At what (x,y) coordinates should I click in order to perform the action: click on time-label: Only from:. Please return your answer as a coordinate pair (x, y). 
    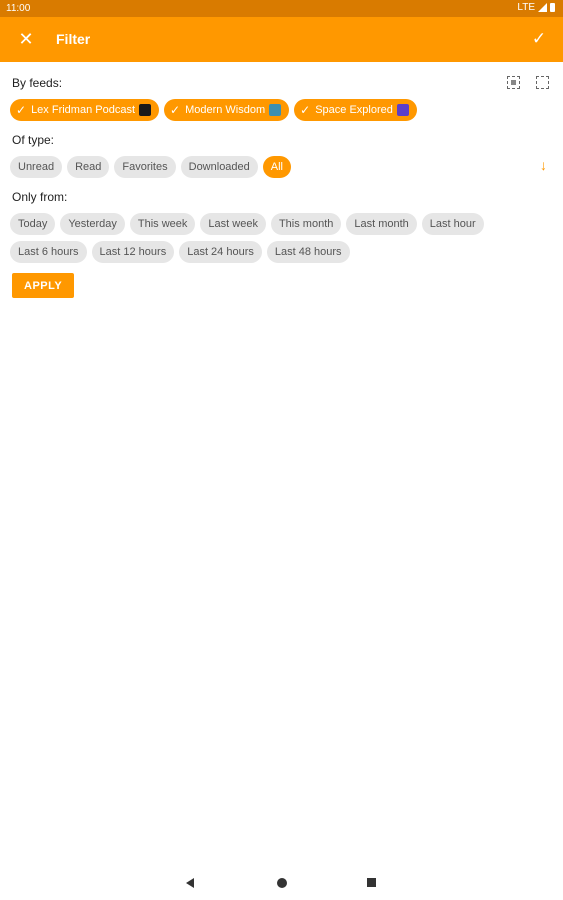
    Looking at the image, I should click on (40, 197).